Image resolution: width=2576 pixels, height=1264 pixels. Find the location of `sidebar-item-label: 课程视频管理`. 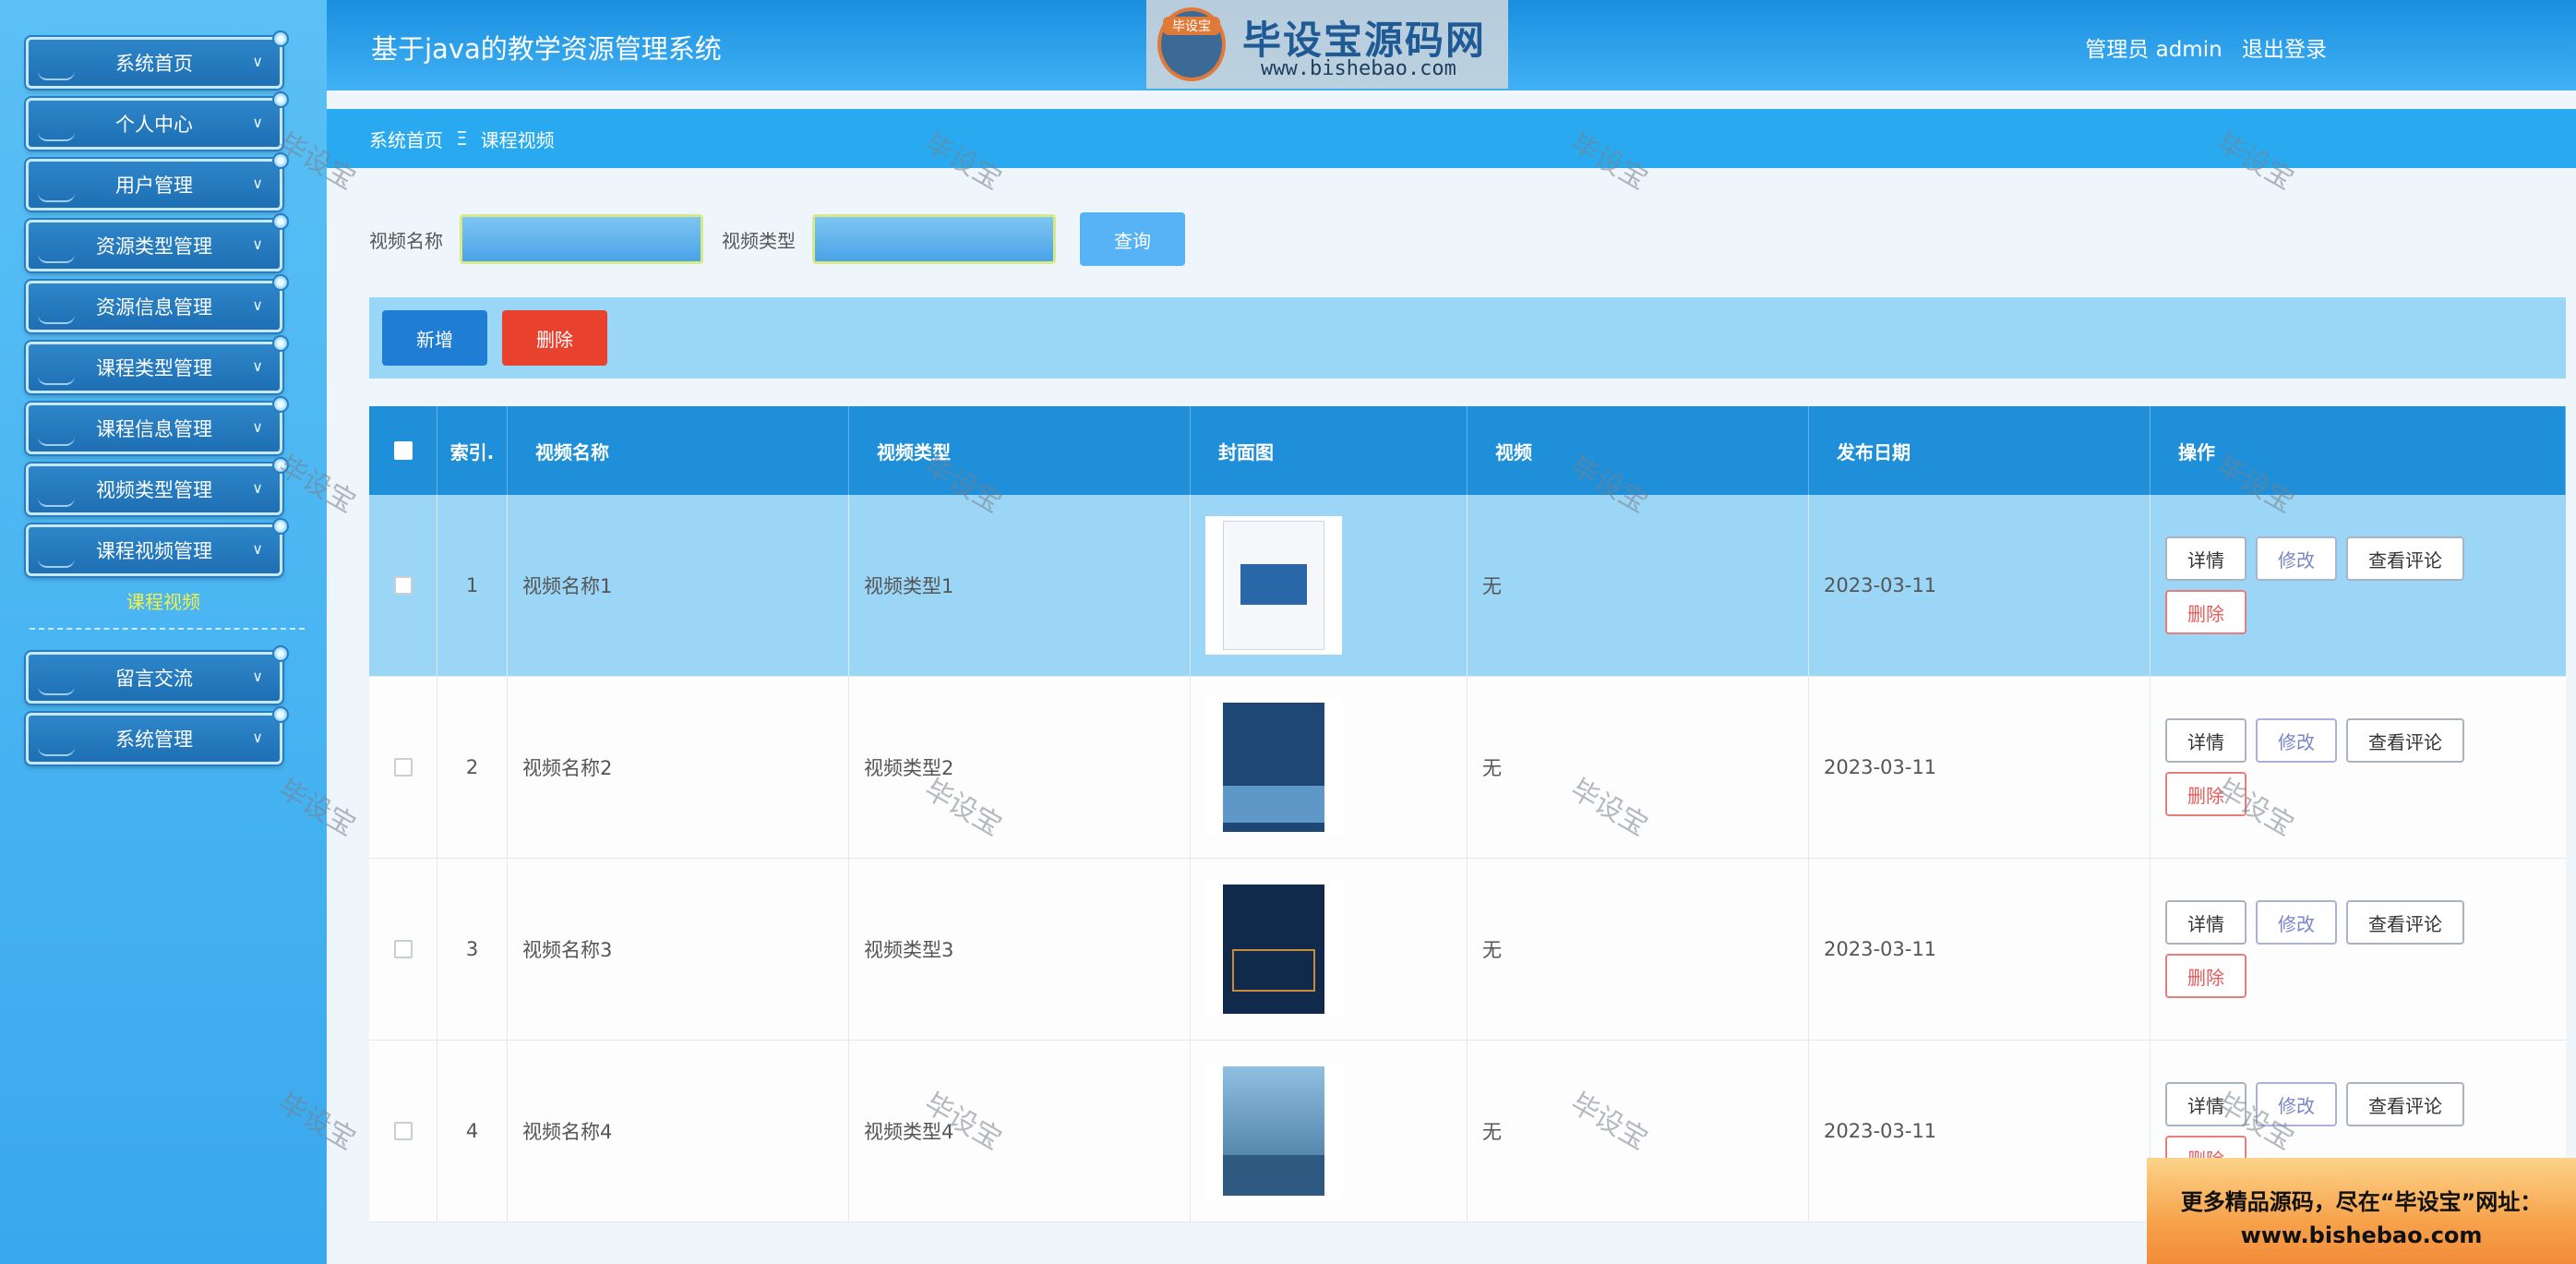

sidebar-item-label: 课程视频管理 is located at coordinates (154, 551).